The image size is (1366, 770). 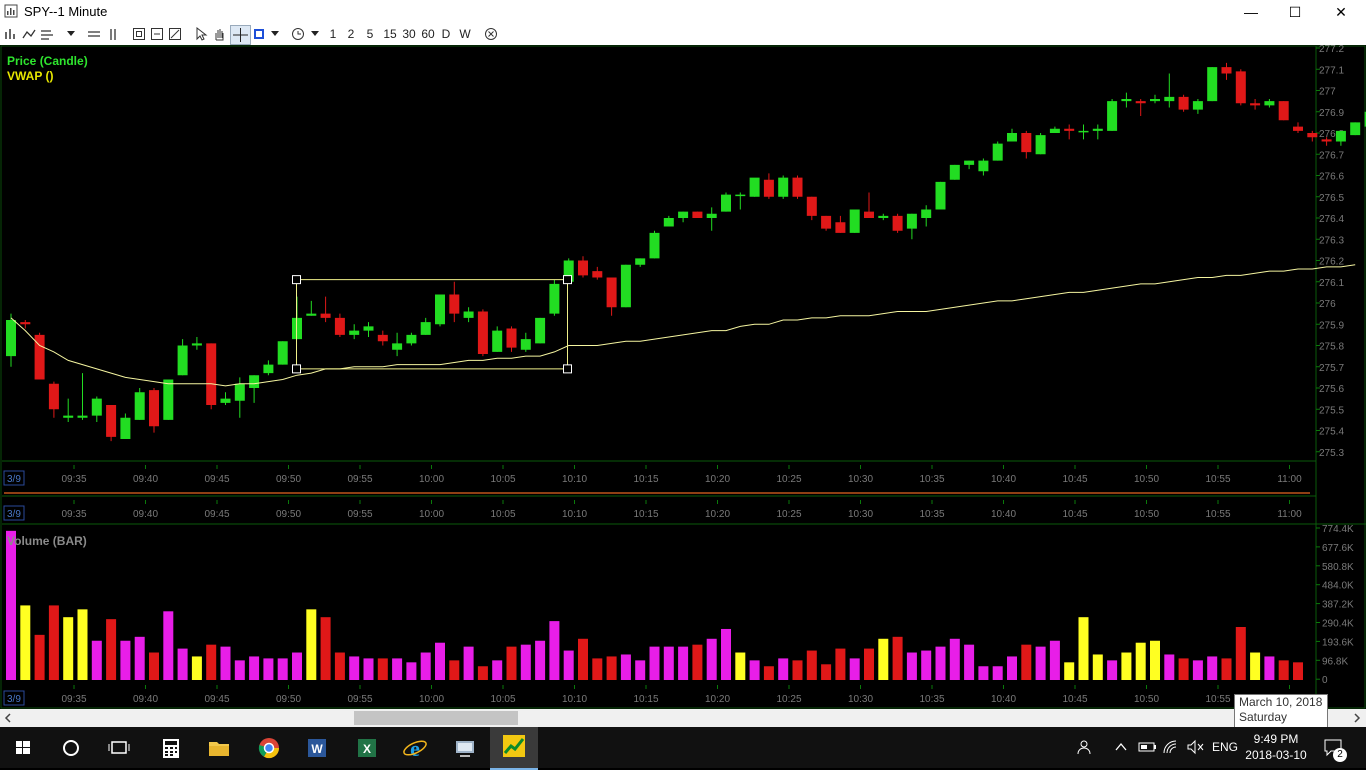 What do you see at coordinates (8, 718) in the screenshot?
I see `scroll-left-icon` at bounding box center [8, 718].